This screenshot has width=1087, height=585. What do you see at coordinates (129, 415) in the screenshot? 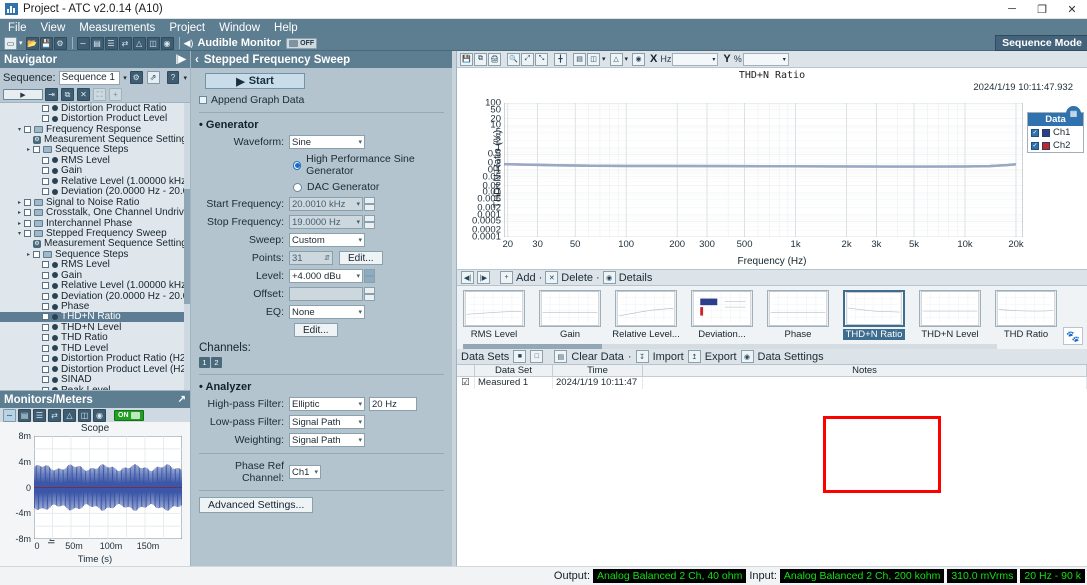
I see `monitor-power-toggle: ON` at bounding box center [129, 415].